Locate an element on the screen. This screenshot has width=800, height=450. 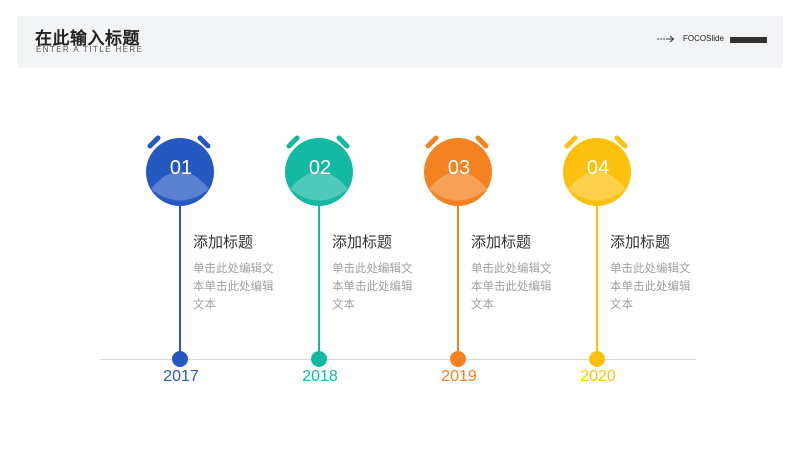
alarm-clock-icon: 02 is located at coordinates (322, 172).